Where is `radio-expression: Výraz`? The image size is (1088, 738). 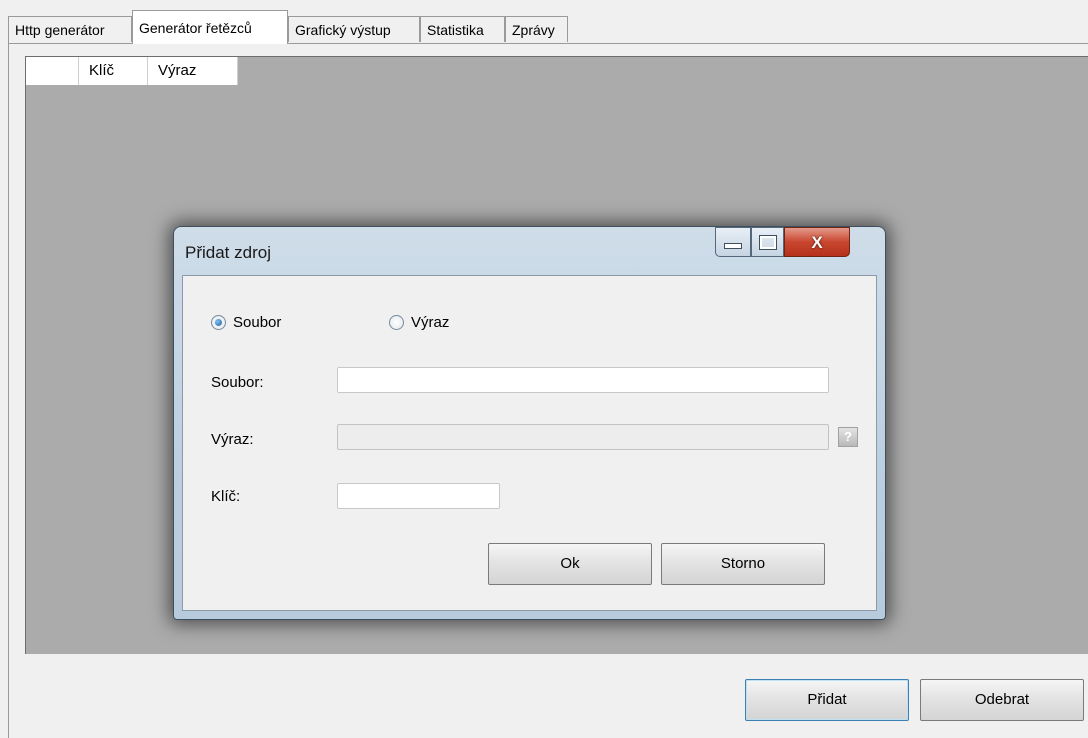 radio-expression: Výraz is located at coordinates (419, 322).